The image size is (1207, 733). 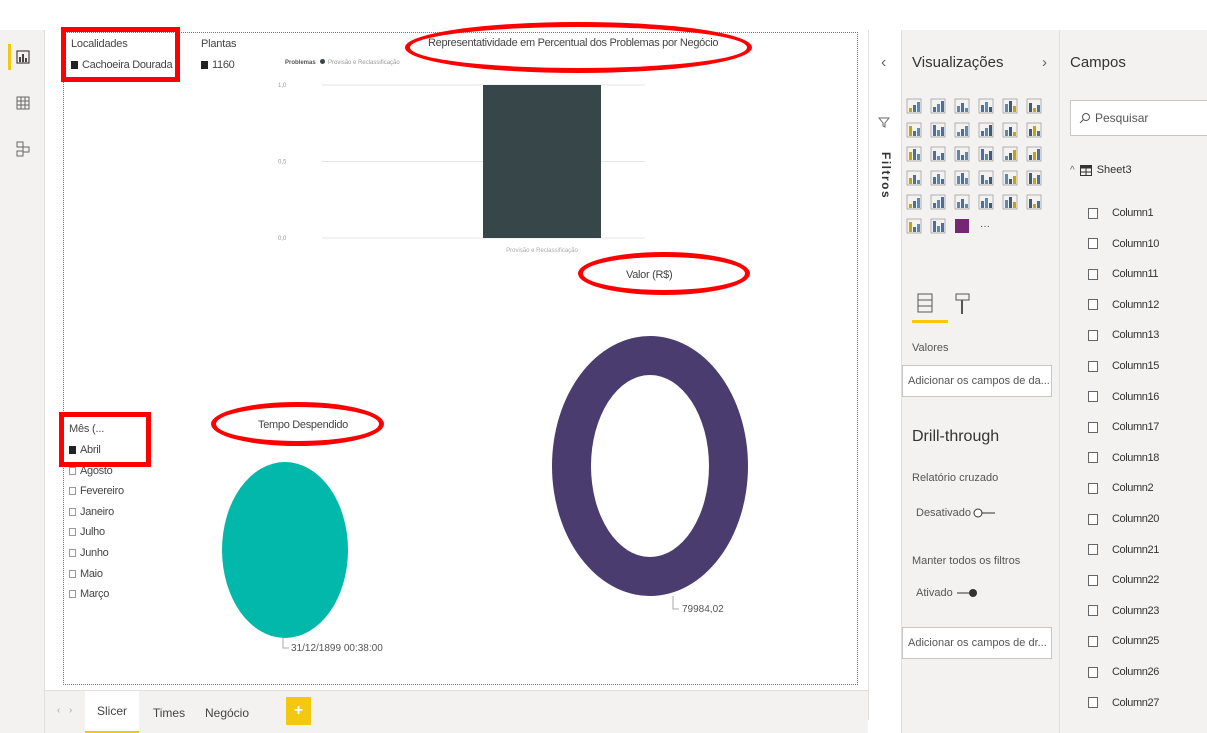 What do you see at coordinates (938, 202) in the screenshot?
I see `table-visual-icon` at bounding box center [938, 202].